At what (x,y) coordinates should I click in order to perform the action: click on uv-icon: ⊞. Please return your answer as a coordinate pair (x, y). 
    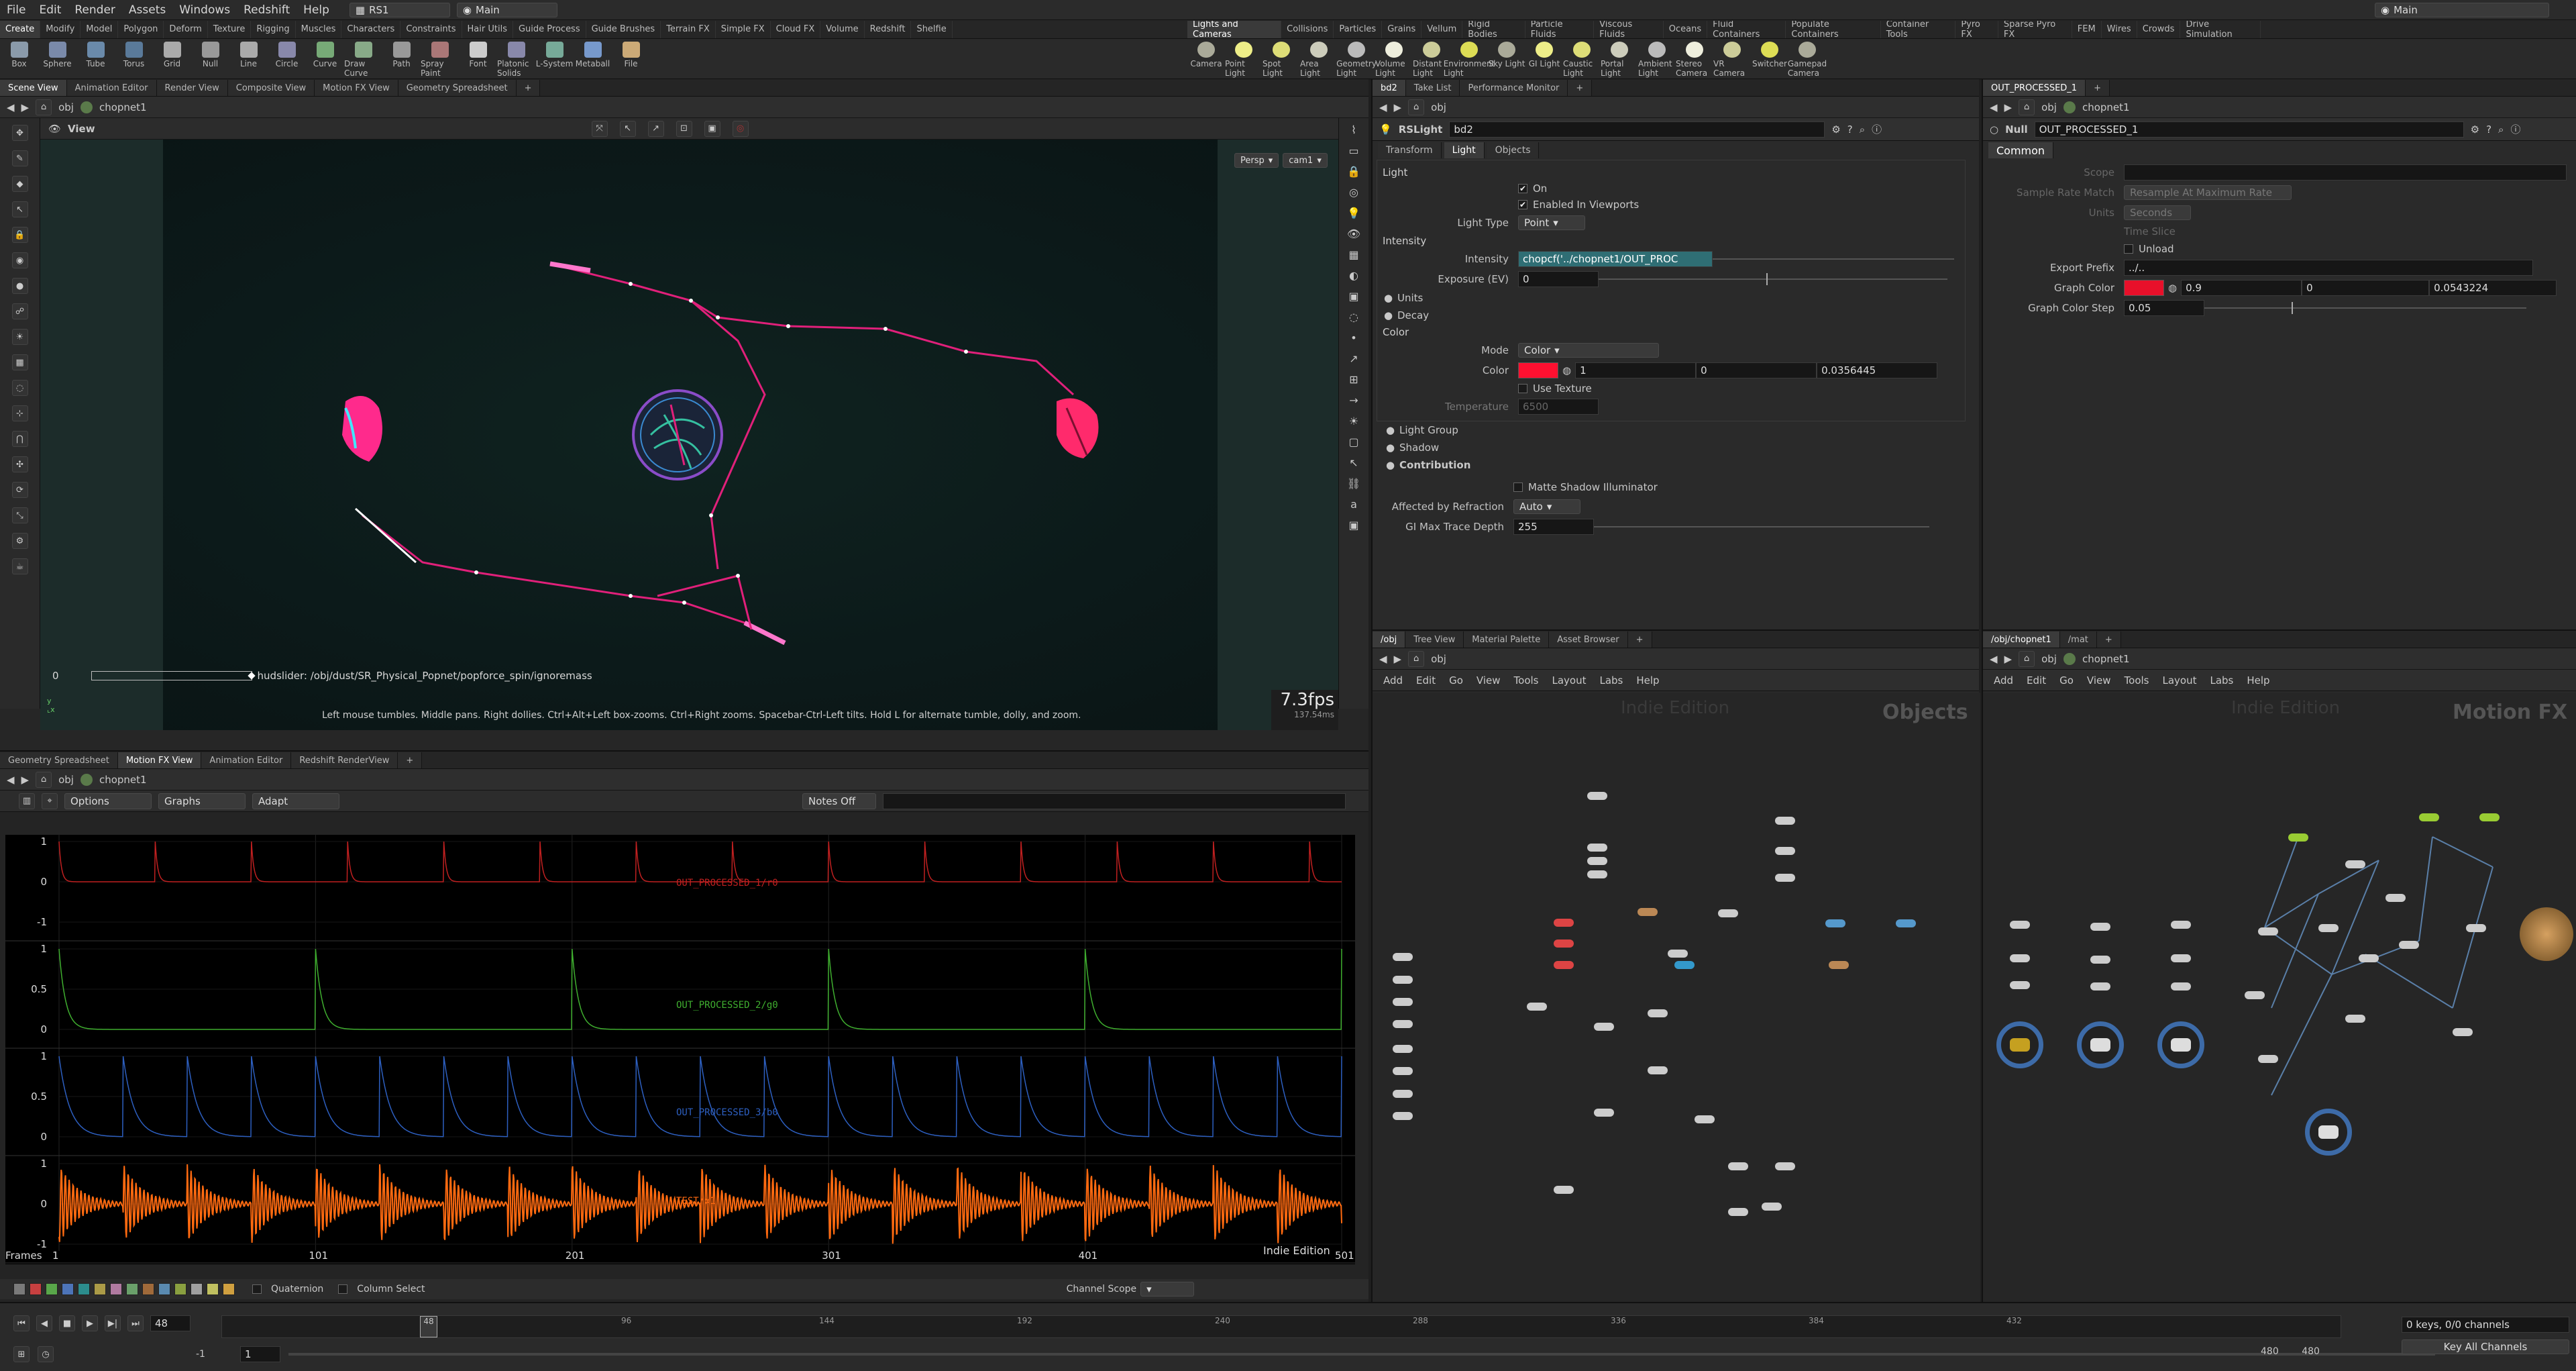
    Looking at the image, I should click on (1353, 379).